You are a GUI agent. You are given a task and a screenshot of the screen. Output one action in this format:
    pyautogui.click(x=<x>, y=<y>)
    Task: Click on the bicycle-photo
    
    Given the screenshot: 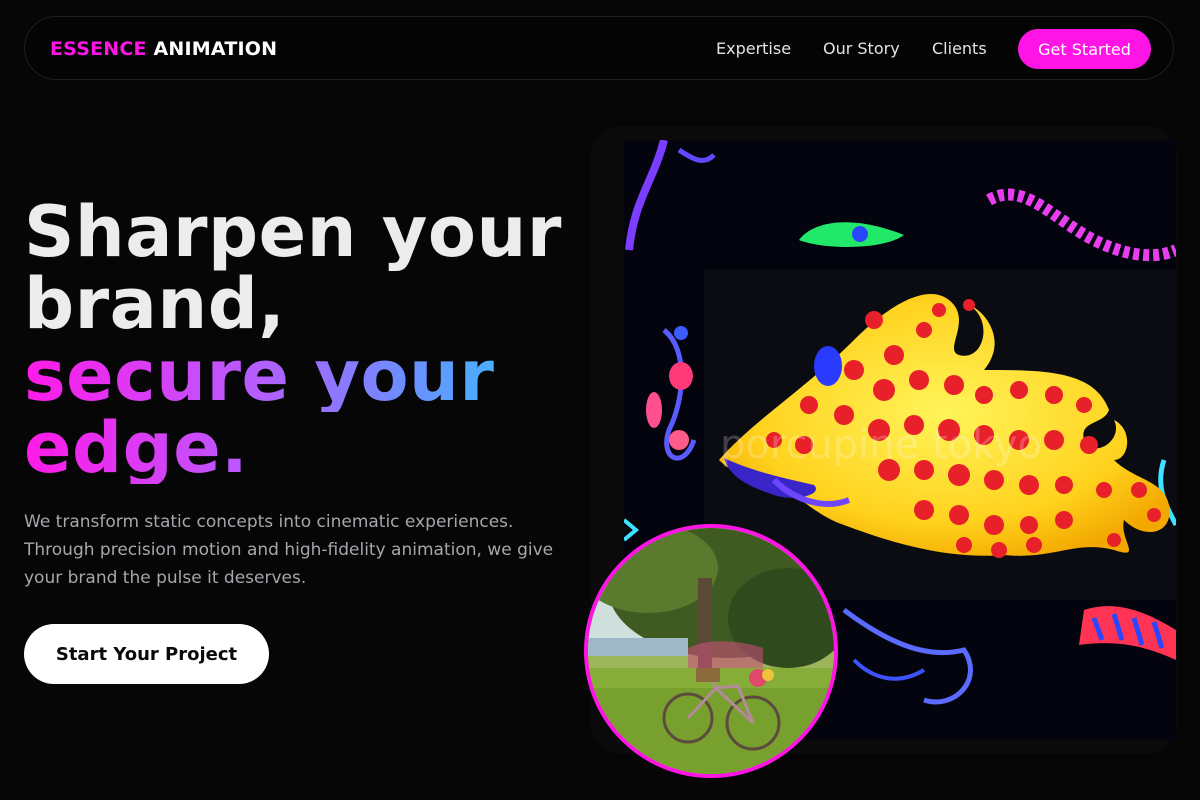 What is the action you would take?
    pyautogui.click(x=711, y=651)
    